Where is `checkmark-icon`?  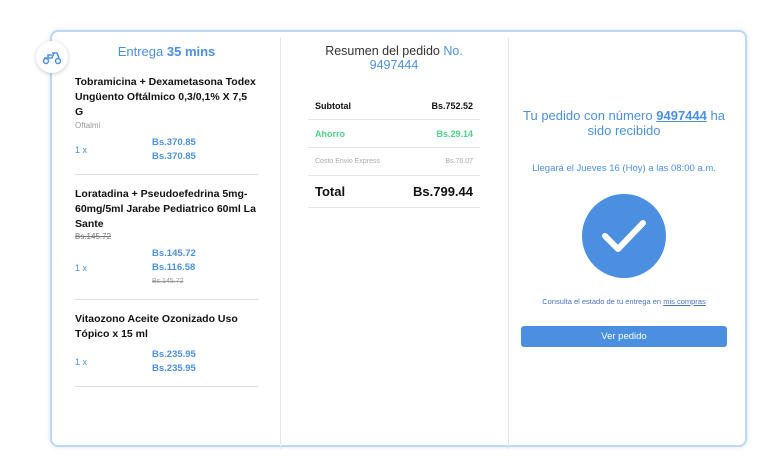
checkmark-icon is located at coordinates (624, 236).